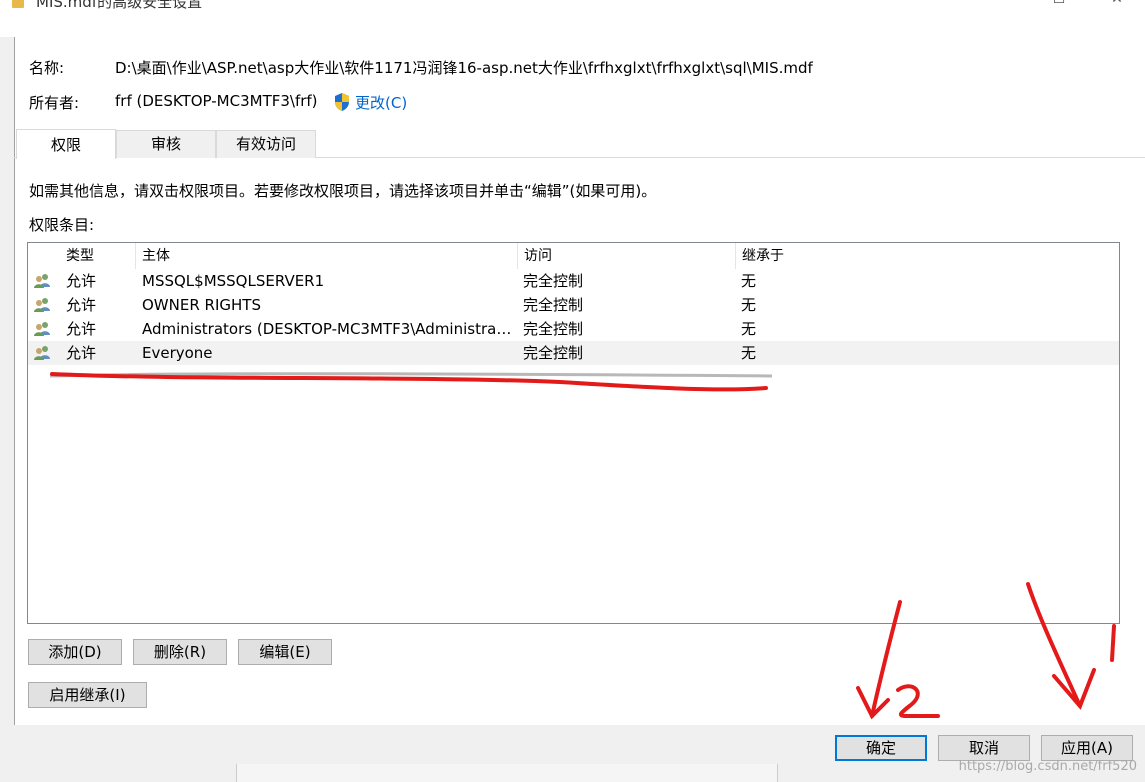  What do you see at coordinates (342, 102) in the screenshot?
I see `uac-shield-icon` at bounding box center [342, 102].